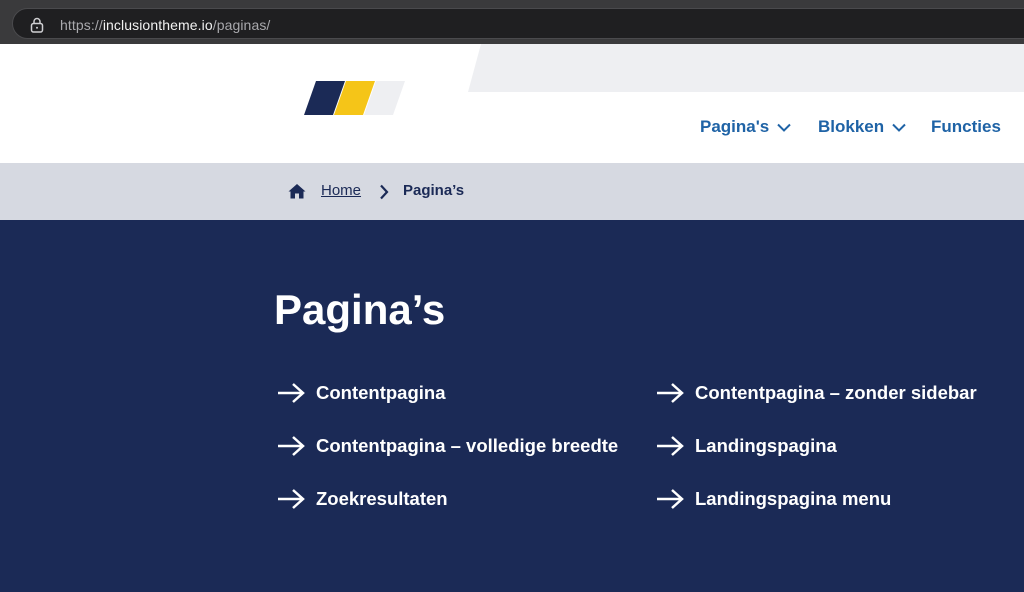  I want to click on link-zoekresultaten: Zoekresultaten, so click(362, 499).